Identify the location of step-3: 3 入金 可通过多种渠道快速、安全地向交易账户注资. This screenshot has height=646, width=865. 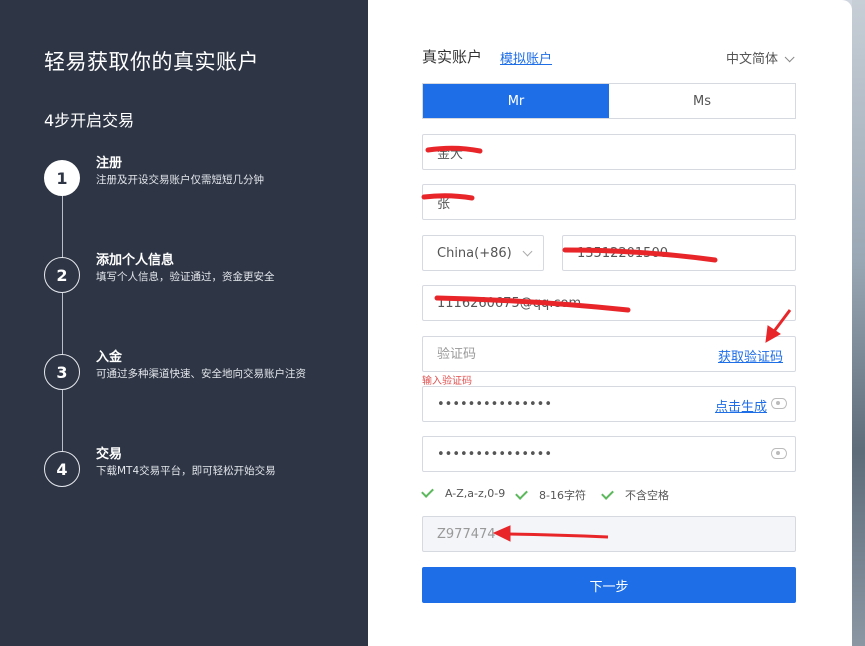
(194, 372).